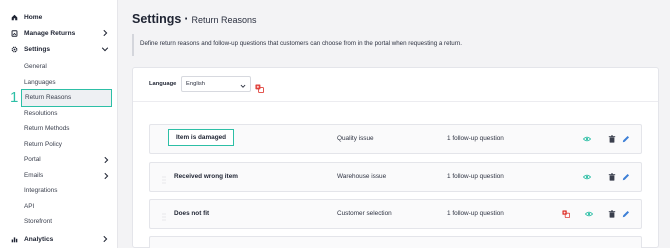 The height and width of the screenshot is (248, 670). Describe the element at coordinates (32, 159) in the screenshot. I see `sidebar-item-label: Portal` at that location.